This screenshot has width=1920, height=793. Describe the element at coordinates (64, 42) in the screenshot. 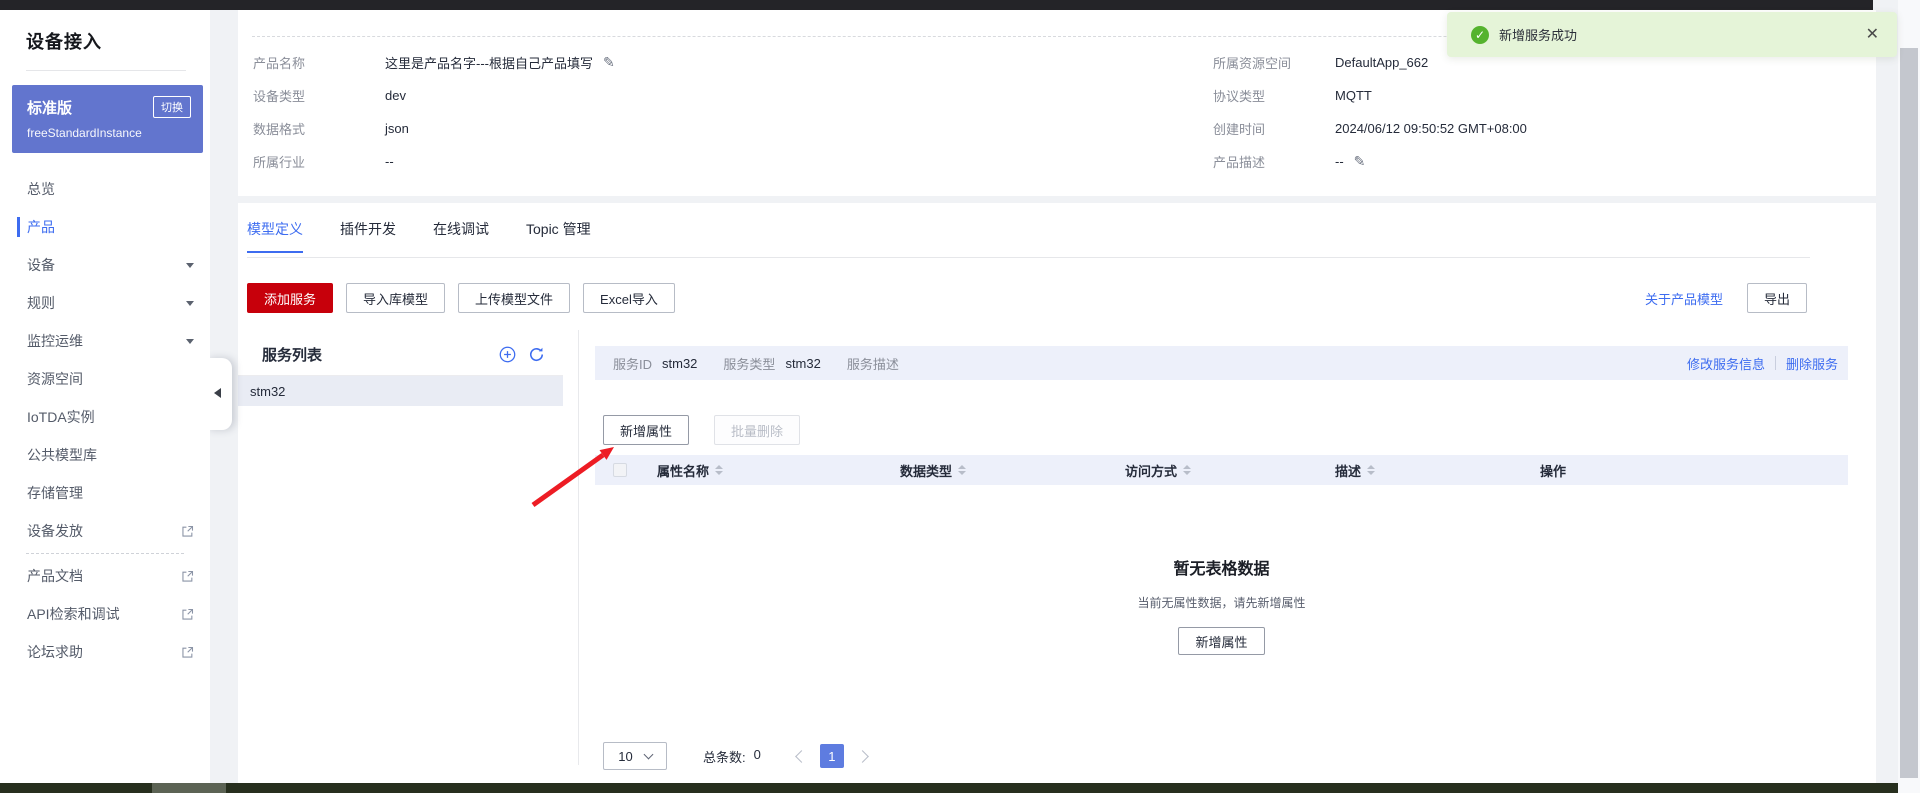

I see `page-title: 设备接入` at that location.